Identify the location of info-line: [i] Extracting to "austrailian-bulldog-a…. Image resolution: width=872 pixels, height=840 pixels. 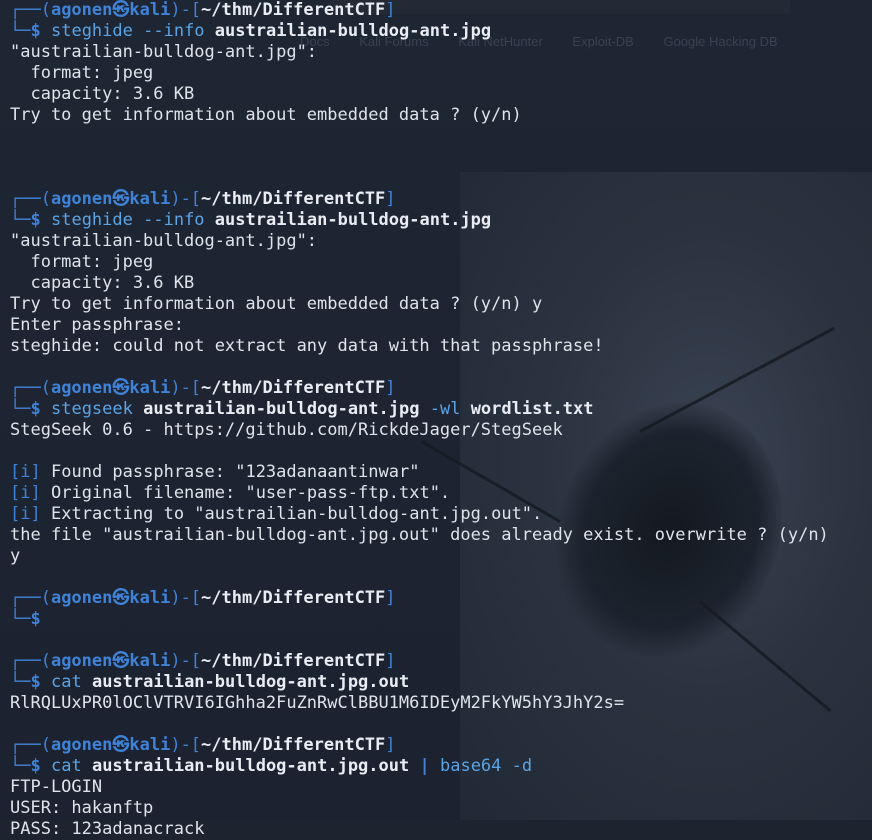
(276, 514).